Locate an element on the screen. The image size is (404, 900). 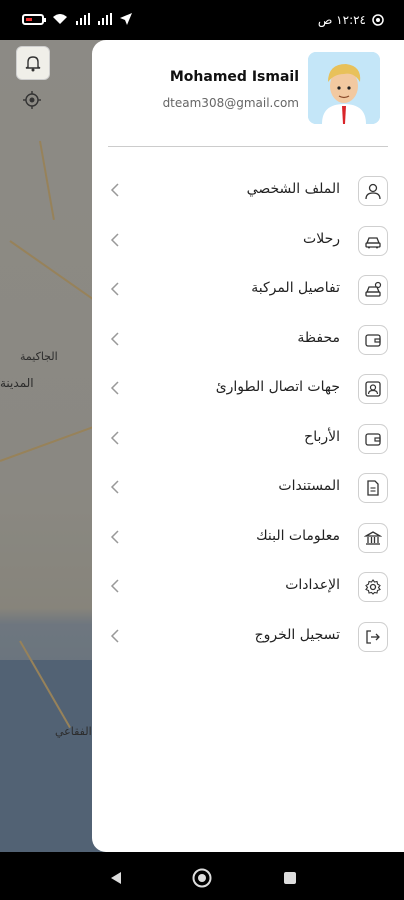
menu-item-label: الملف الشخصي is located at coordinates (293, 189).